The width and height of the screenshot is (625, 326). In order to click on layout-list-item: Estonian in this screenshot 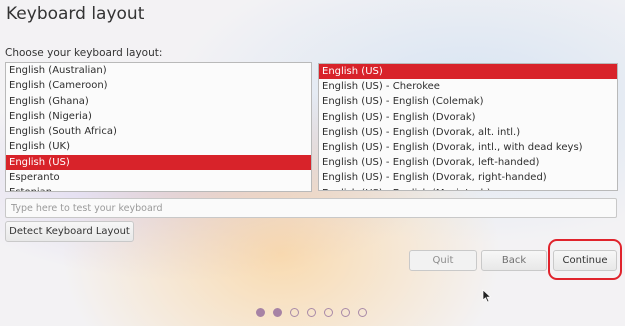, I will do `click(158, 188)`.